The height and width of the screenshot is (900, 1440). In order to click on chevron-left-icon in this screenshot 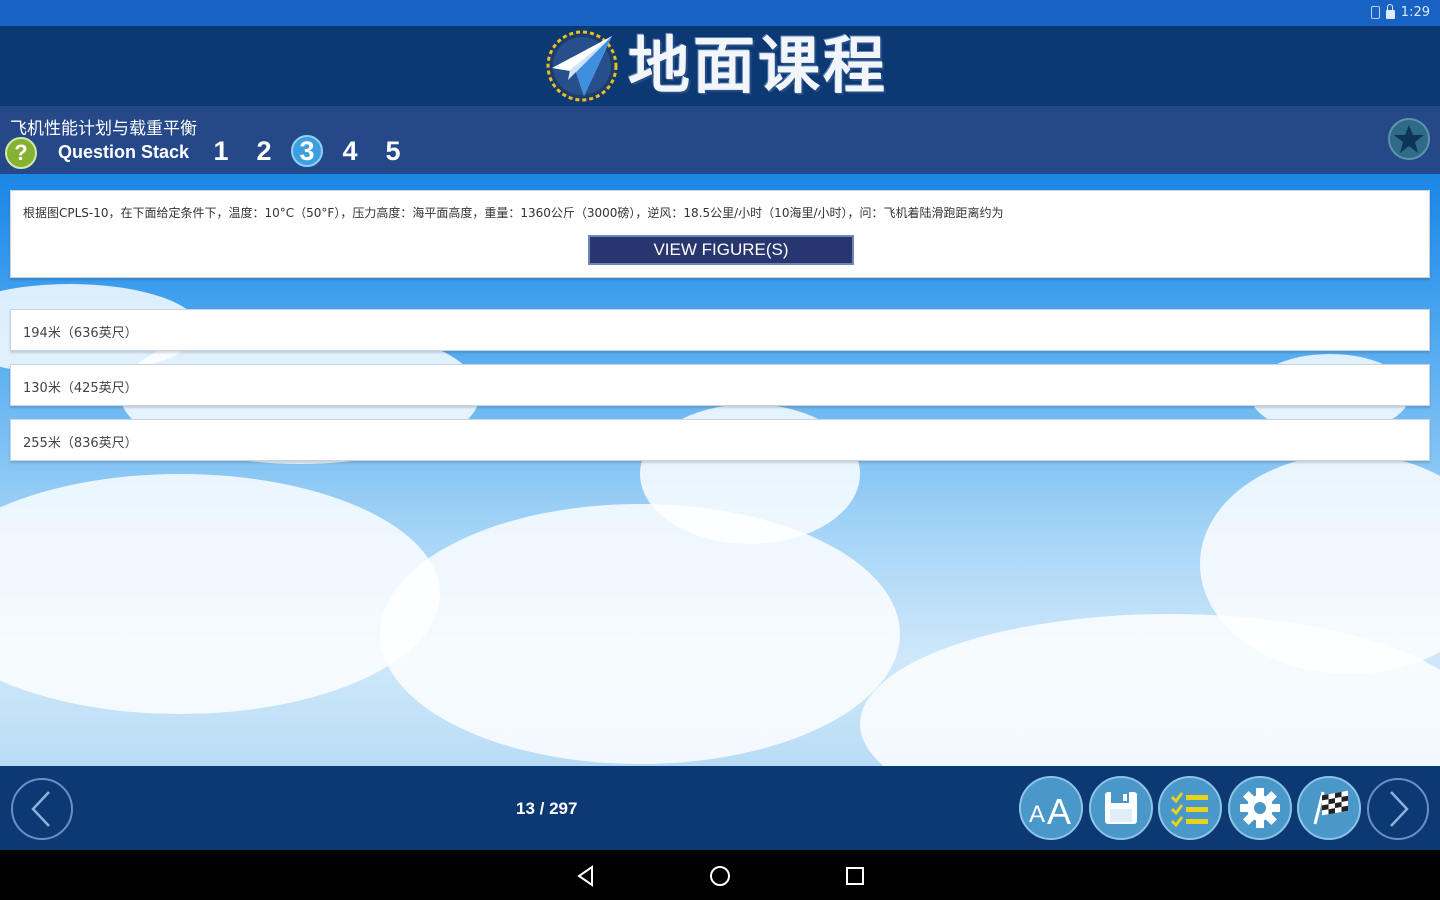, I will do `click(40, 809)`.